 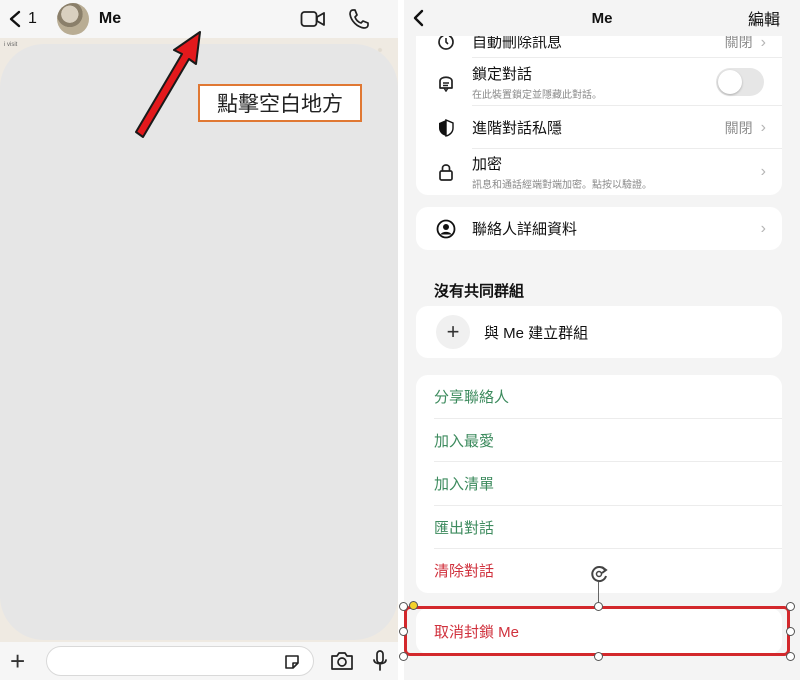 I want to click on unblock-card: 取消封鎖 Me, so click(x=599, y=631).